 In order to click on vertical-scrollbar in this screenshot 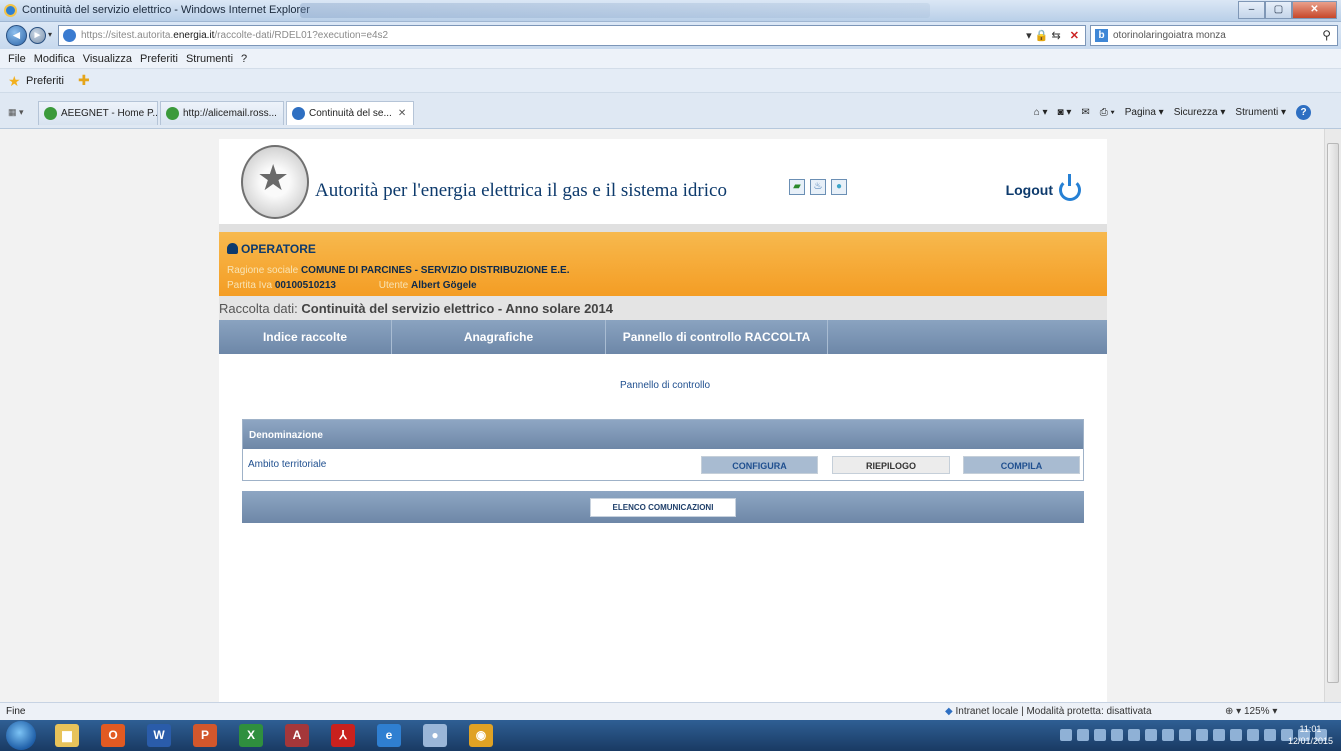, I will do `click(1332, 415)`.